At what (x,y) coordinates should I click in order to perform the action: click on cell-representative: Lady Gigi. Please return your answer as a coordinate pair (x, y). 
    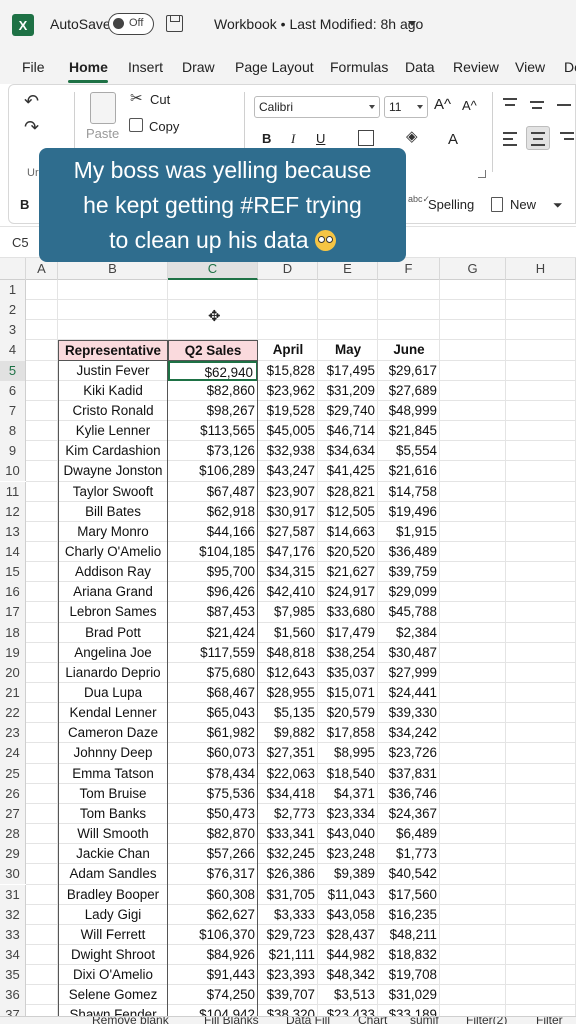
    Looking at the image, I should click on (113, 915).